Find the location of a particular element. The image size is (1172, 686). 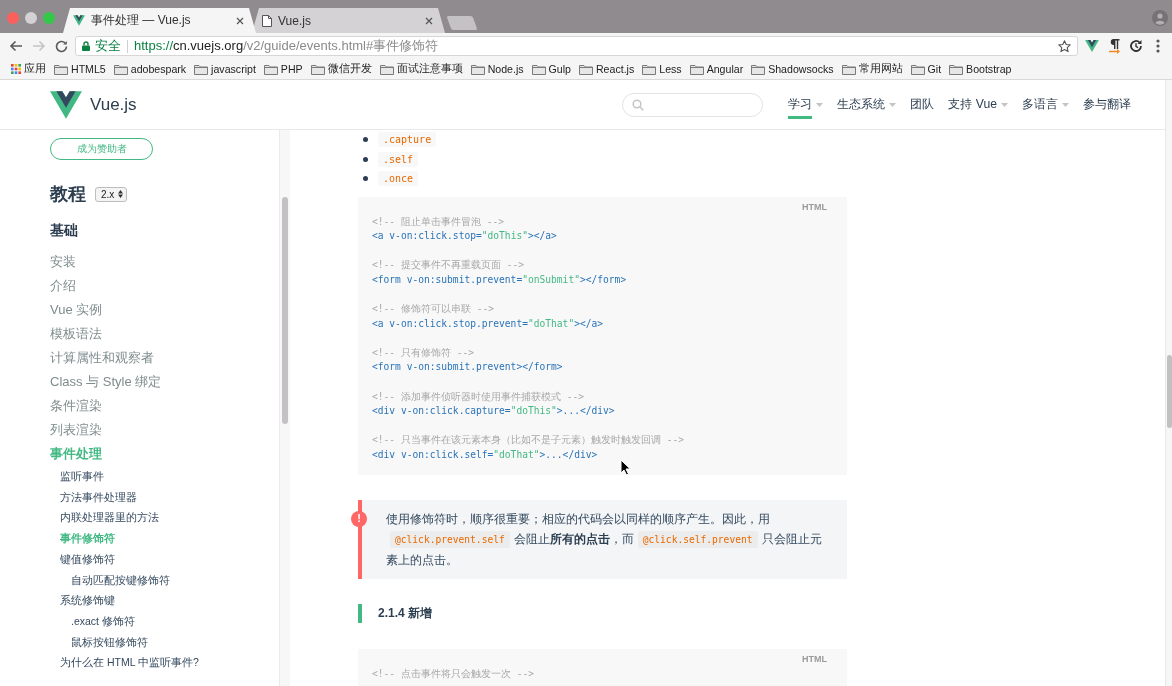

back-arrow-icon is located at coordinates (15, 46).